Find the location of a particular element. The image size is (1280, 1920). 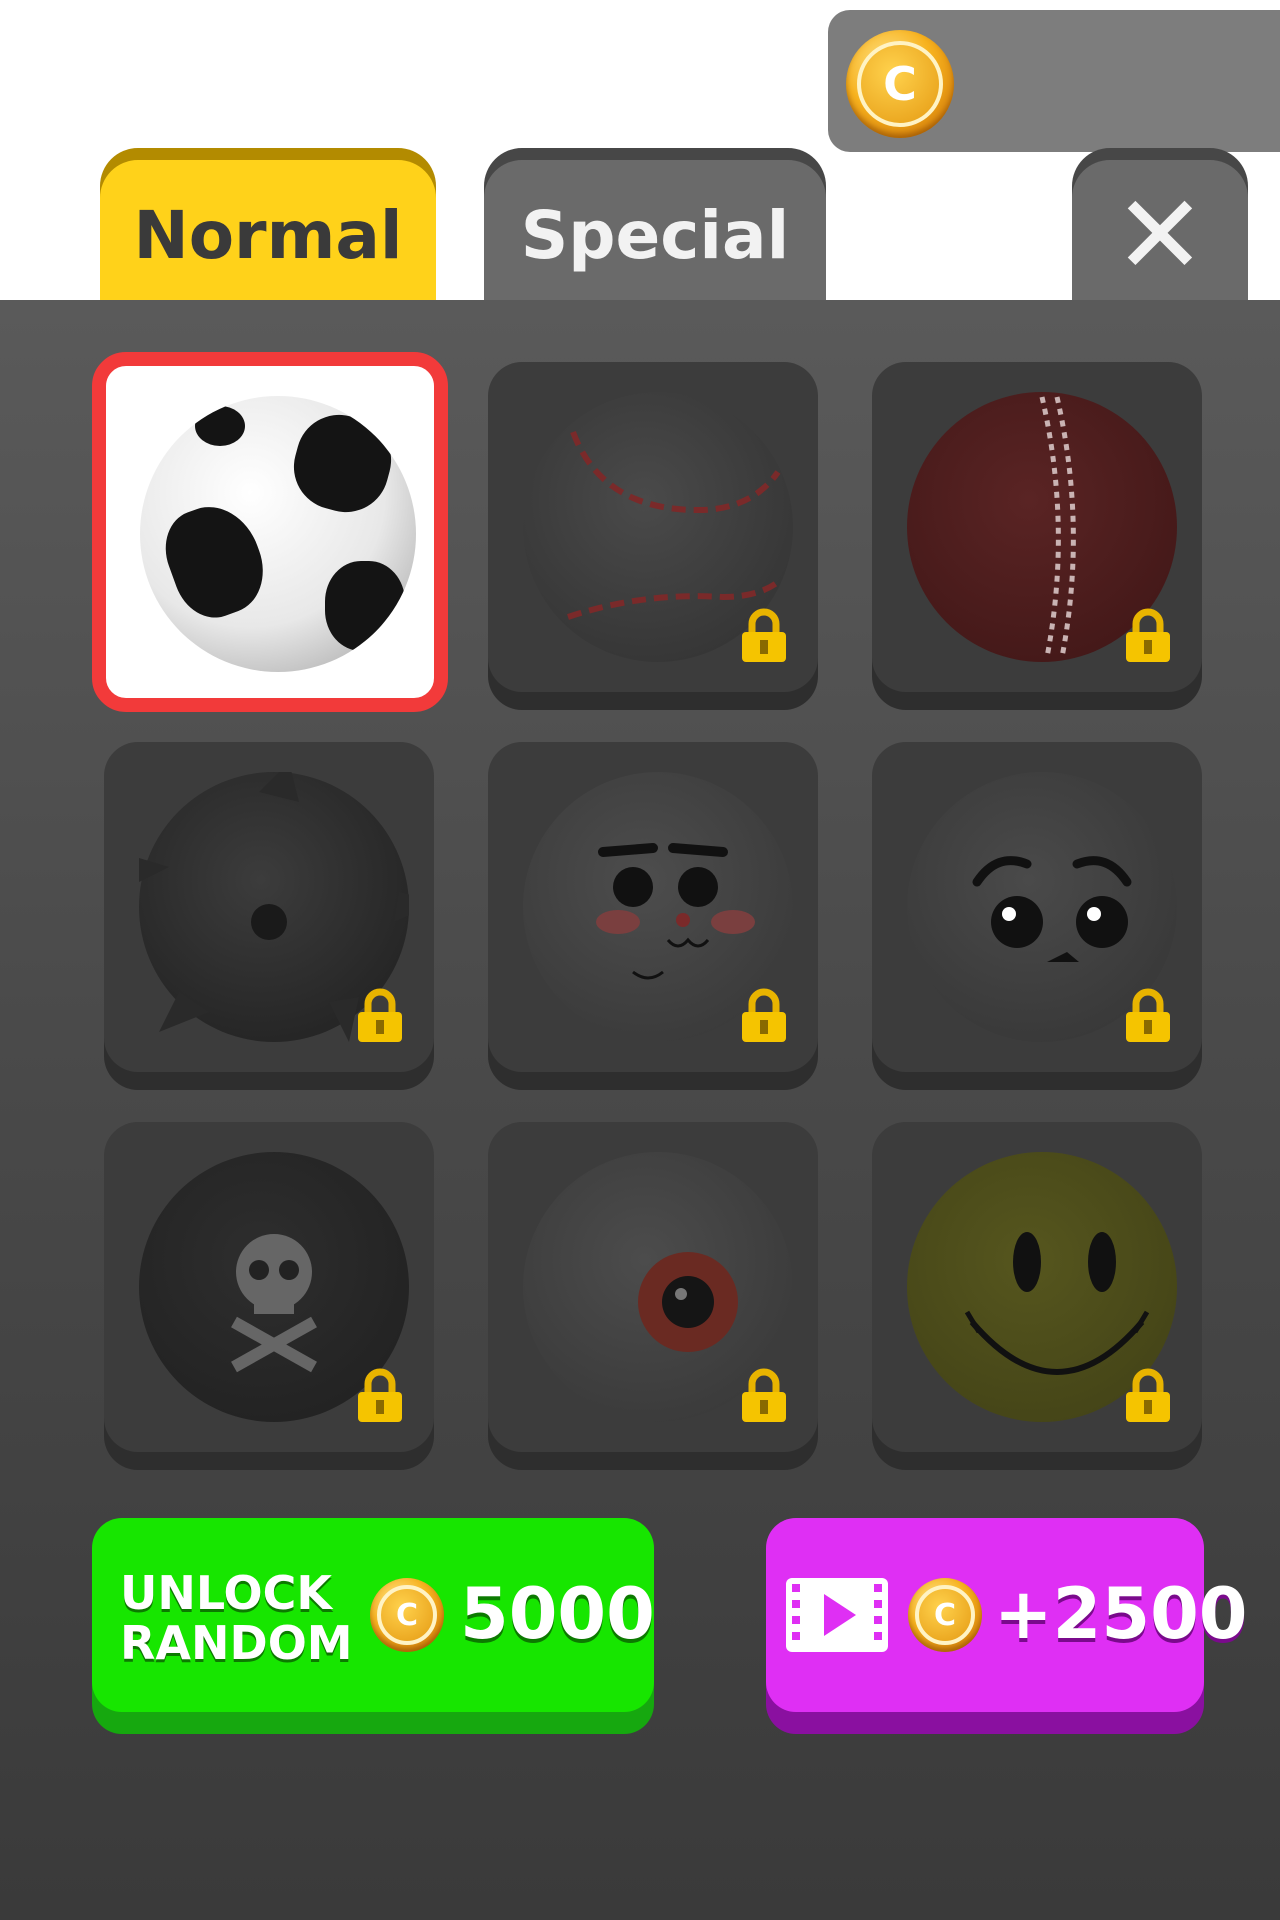

tab-normal: Normal is located at coordinates (268, 235).